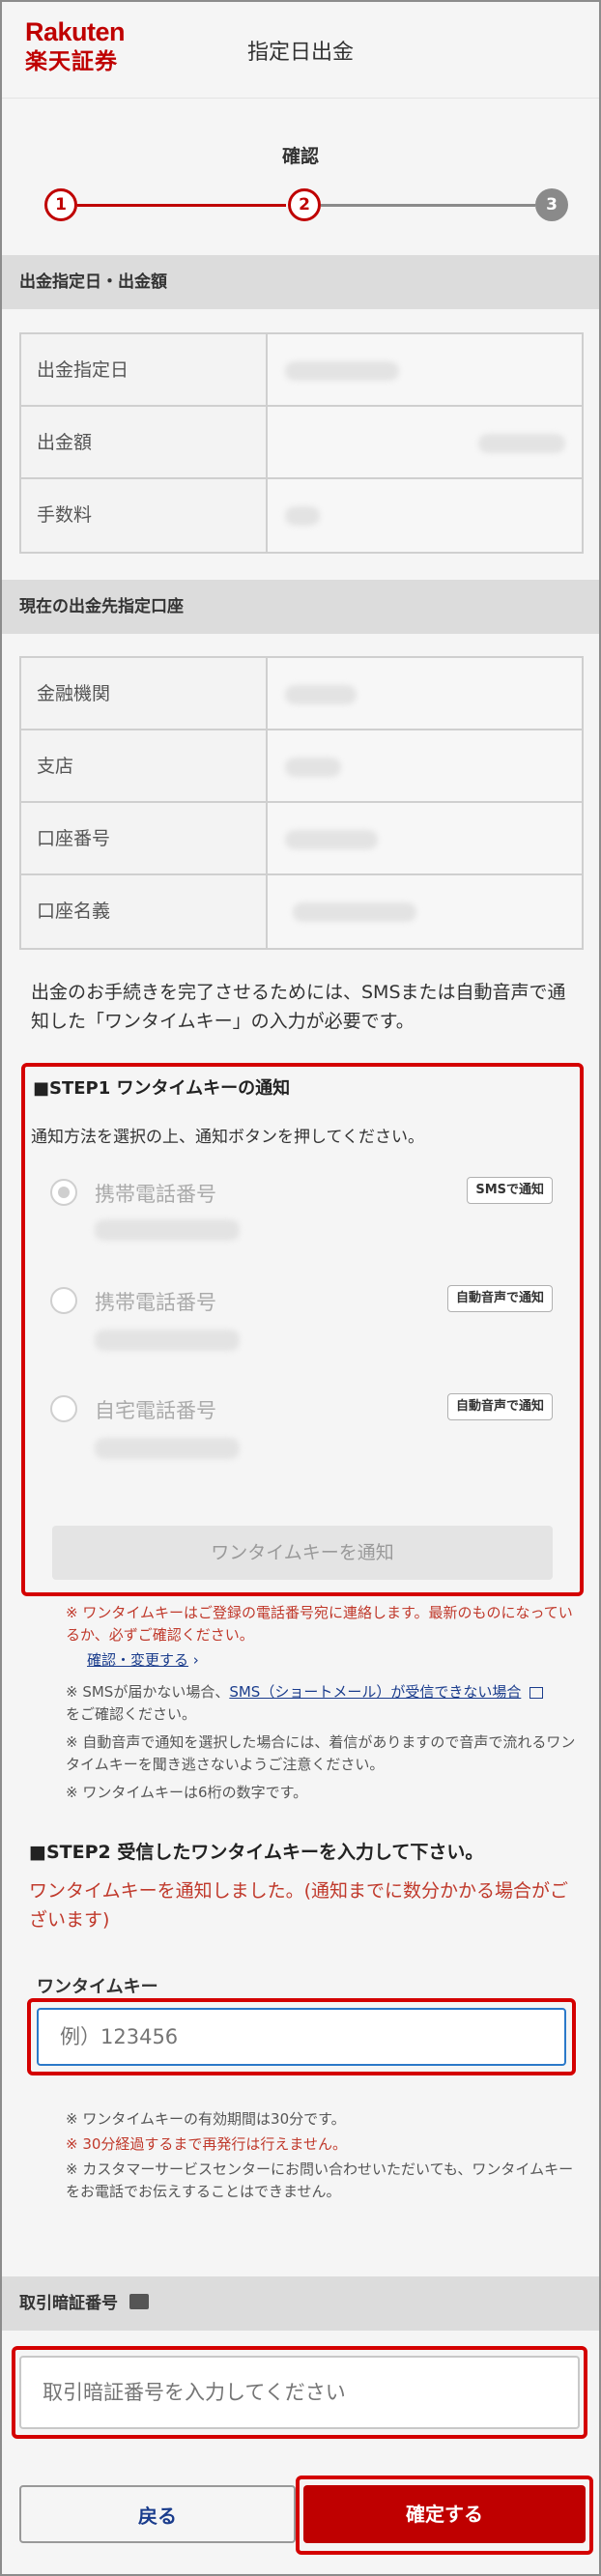 This screenshot has height=2576, width=601. I want to click on account-number-label: 口座番号, so click(144, 838).